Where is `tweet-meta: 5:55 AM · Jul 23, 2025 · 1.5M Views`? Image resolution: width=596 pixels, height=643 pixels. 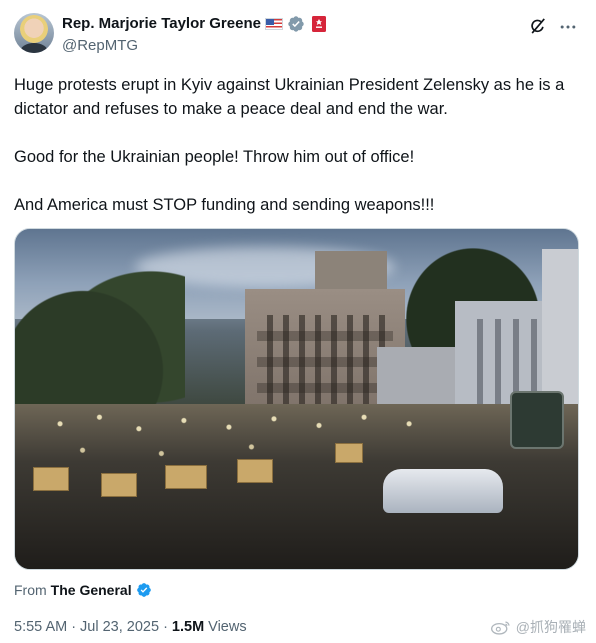 tweet-meta: 5:55 AM · Jul 23, 2025 · 1.5M Views is located at coordinates (130, 627).